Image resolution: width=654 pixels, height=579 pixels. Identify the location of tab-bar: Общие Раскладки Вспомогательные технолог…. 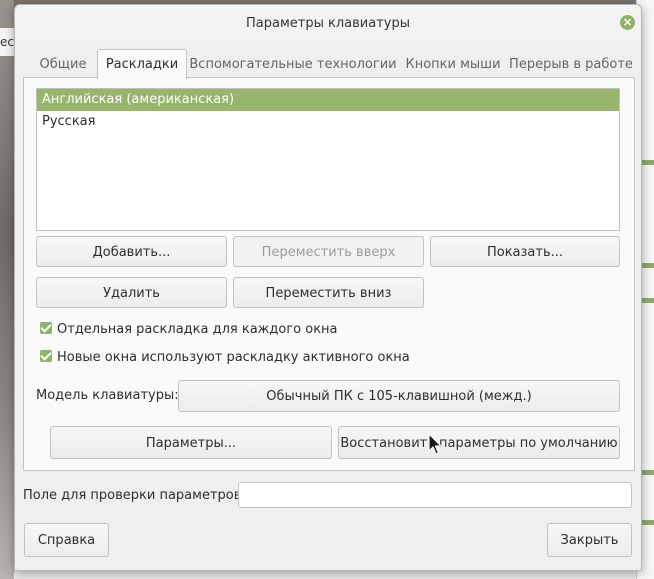
(328, 64).